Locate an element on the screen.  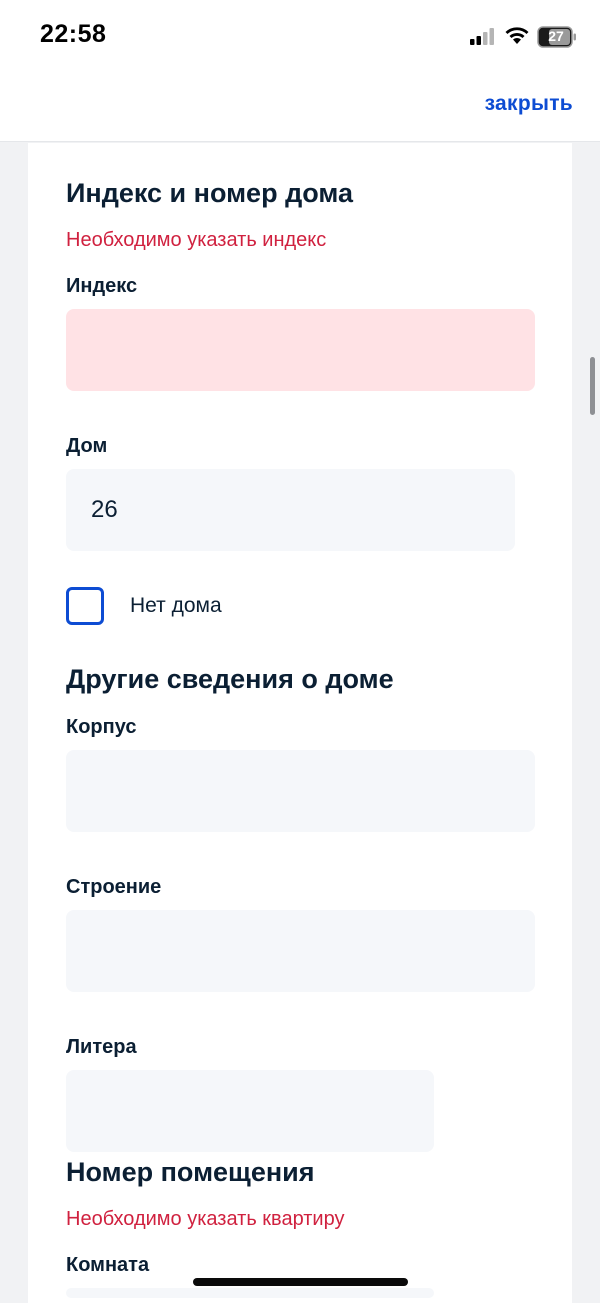
index-label: Индекс is located at coordinates (102, 286).